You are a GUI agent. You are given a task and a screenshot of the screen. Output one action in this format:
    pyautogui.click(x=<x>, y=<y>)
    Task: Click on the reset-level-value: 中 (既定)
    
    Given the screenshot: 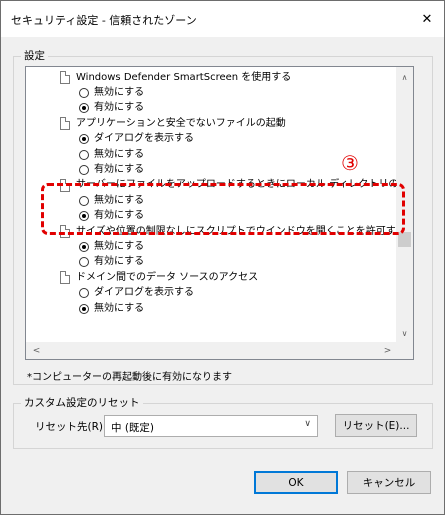 What is the action you would take?
    pyautogui.click(x=133, y=428)
    